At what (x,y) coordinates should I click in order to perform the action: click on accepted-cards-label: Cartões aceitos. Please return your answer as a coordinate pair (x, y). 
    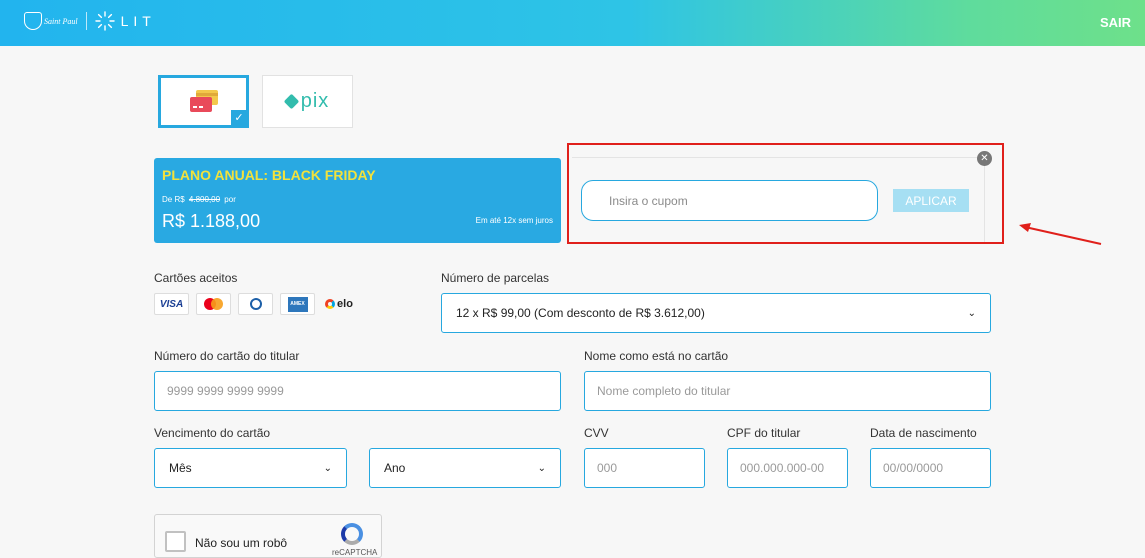
    Looking at the image, I should click on (196, 278).